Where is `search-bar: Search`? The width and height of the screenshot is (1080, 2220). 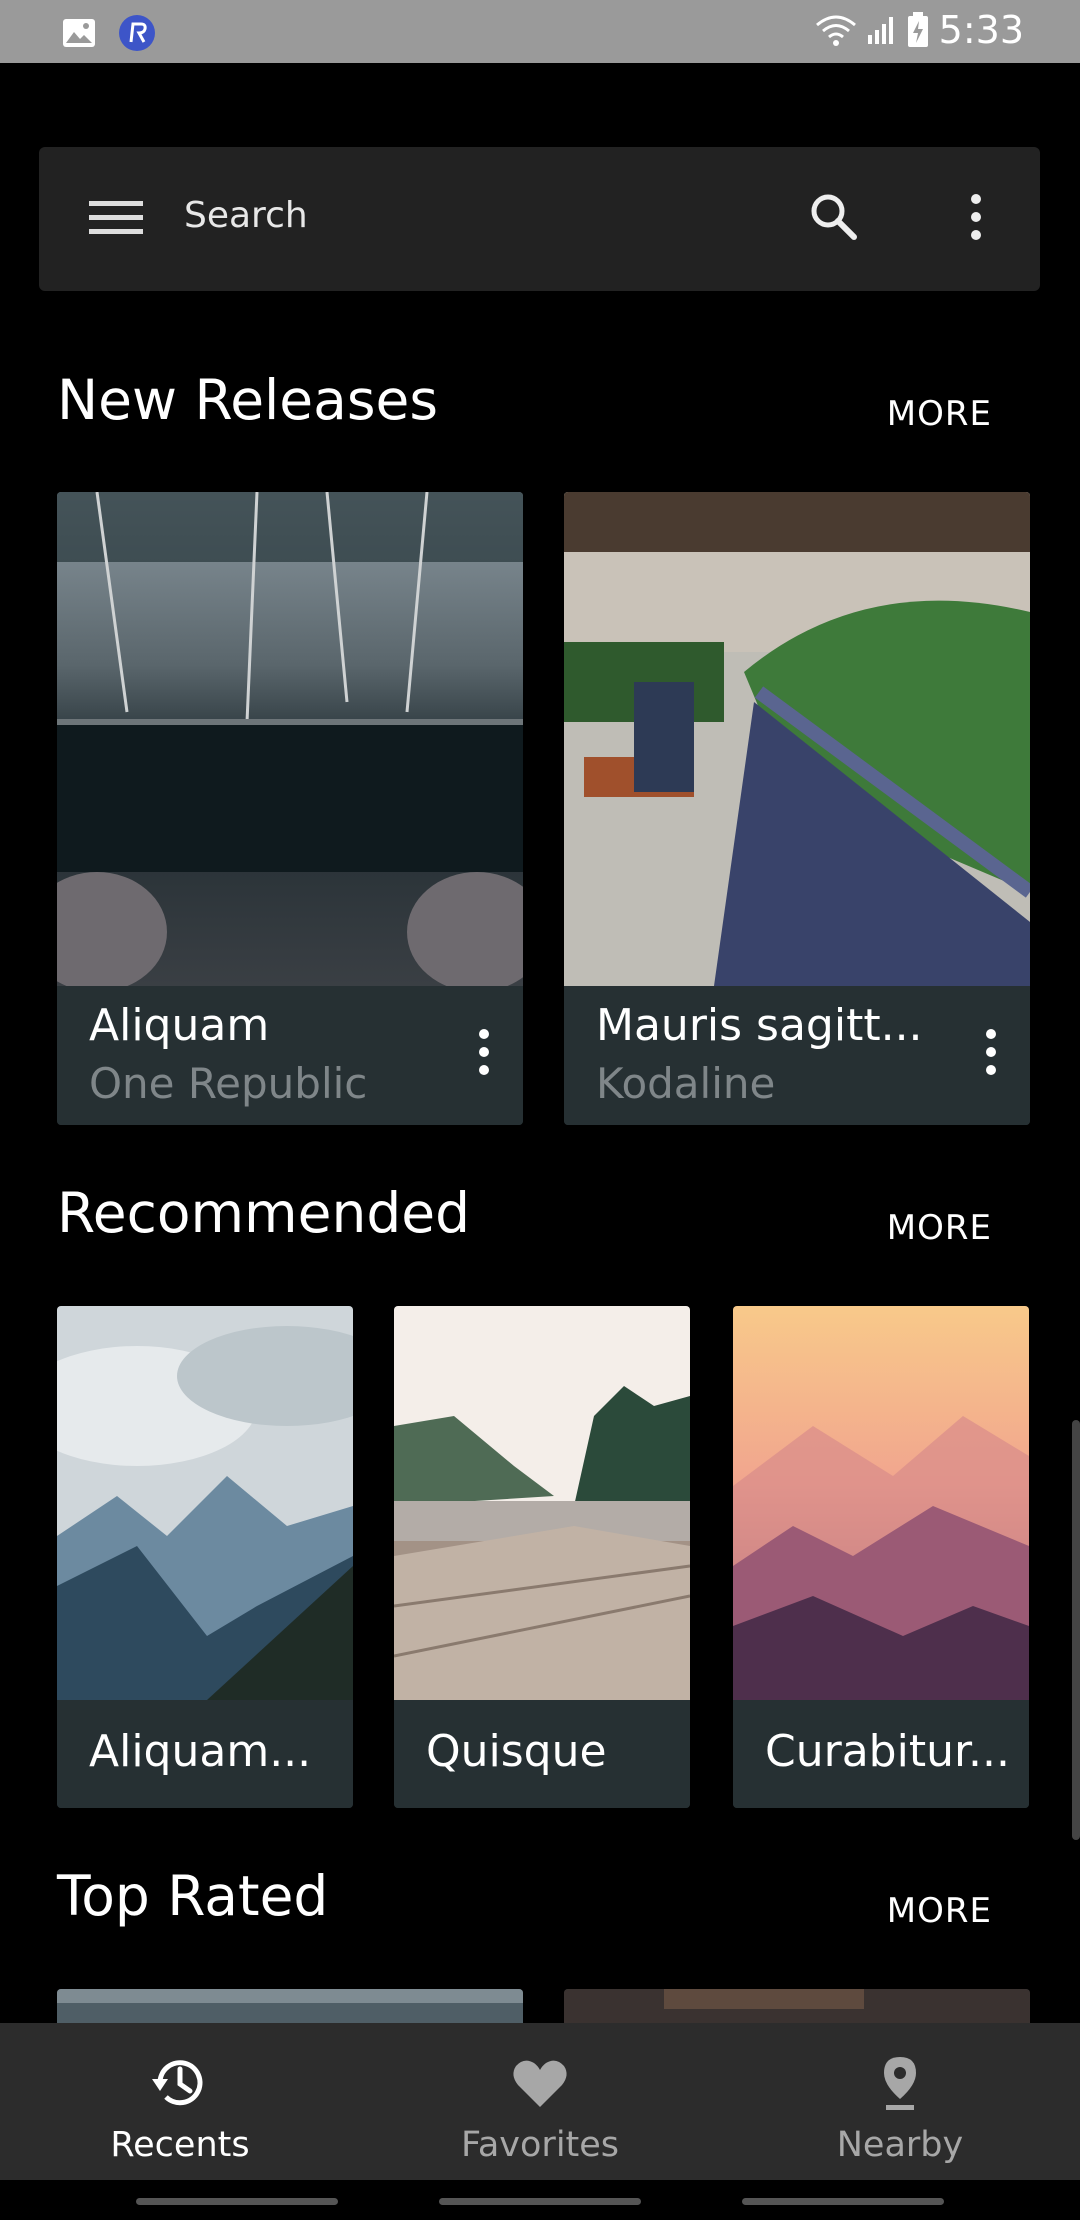
search-bar: Search is located at coordinates (539, 219).